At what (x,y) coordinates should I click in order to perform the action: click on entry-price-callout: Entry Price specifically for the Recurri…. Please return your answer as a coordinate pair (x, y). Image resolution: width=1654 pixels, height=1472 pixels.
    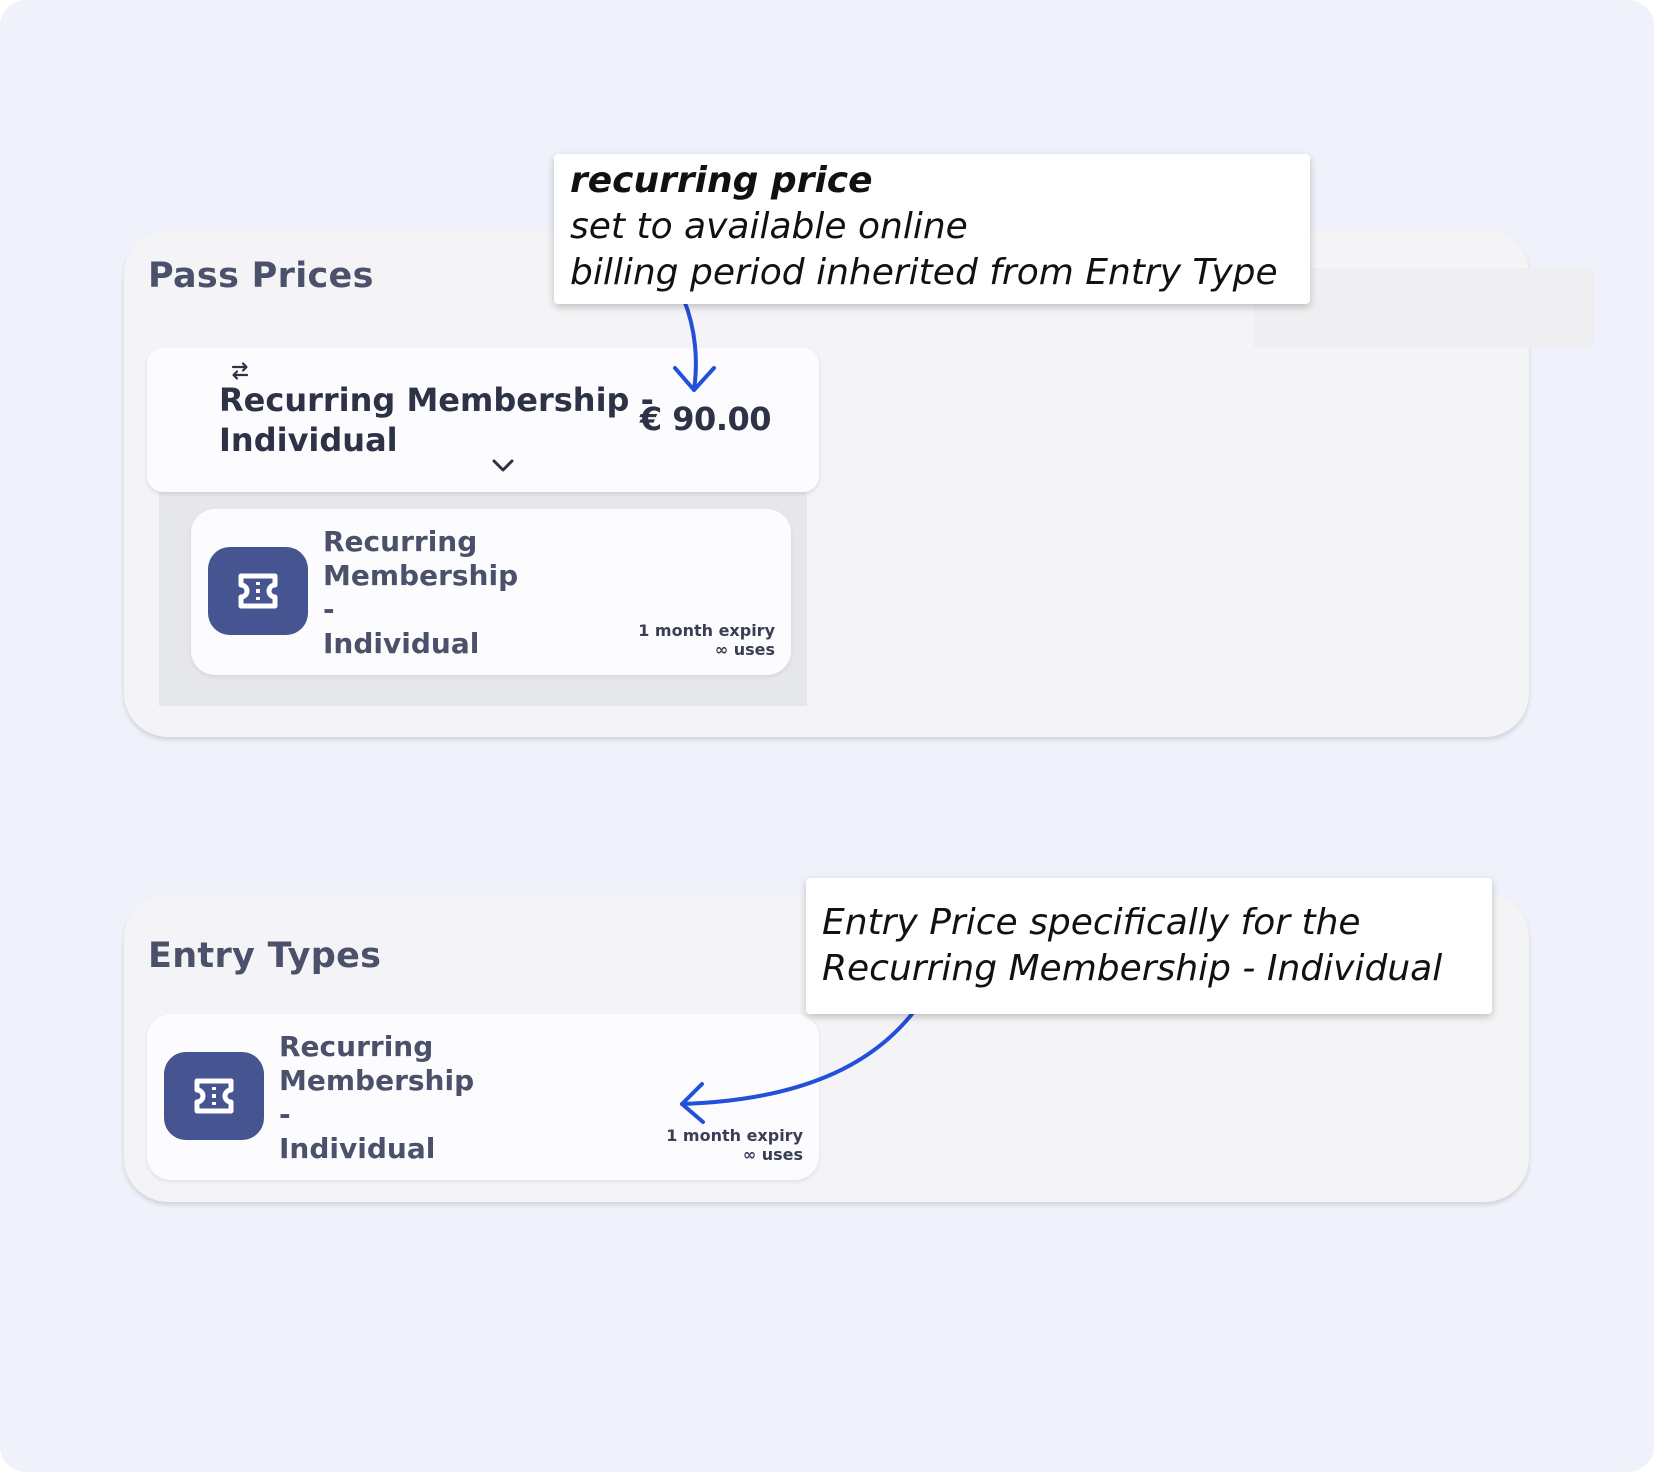
    Looking at the image, I should click on (1149, 946).